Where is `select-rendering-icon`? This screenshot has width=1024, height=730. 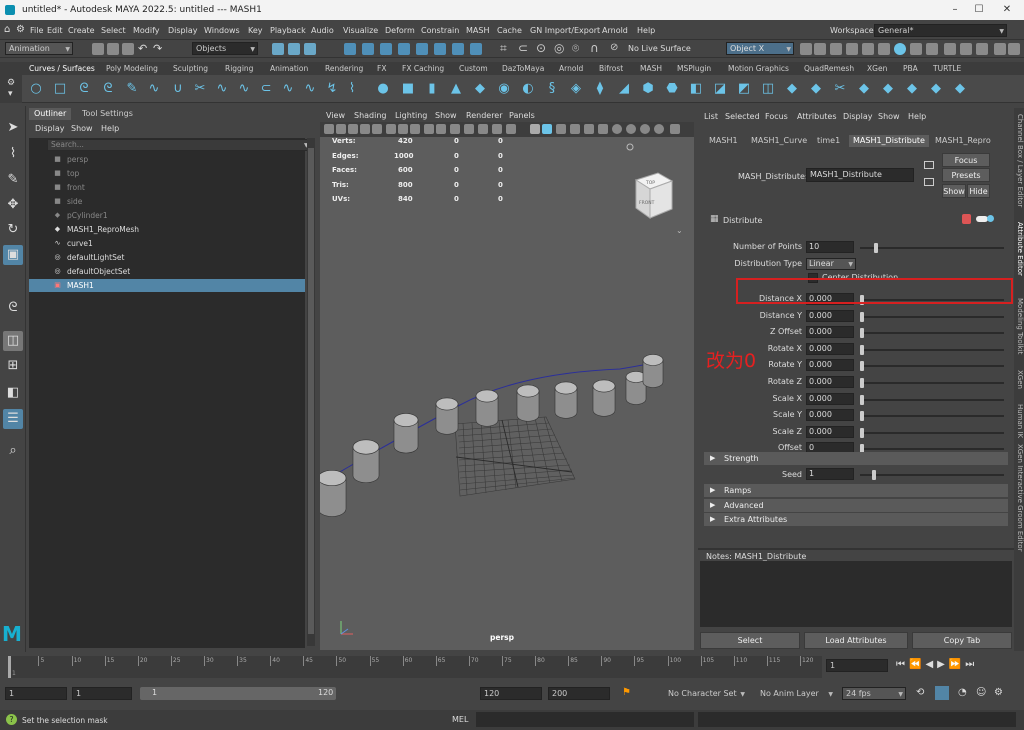 select-rendering-icon is located at coordinates (458, 49).